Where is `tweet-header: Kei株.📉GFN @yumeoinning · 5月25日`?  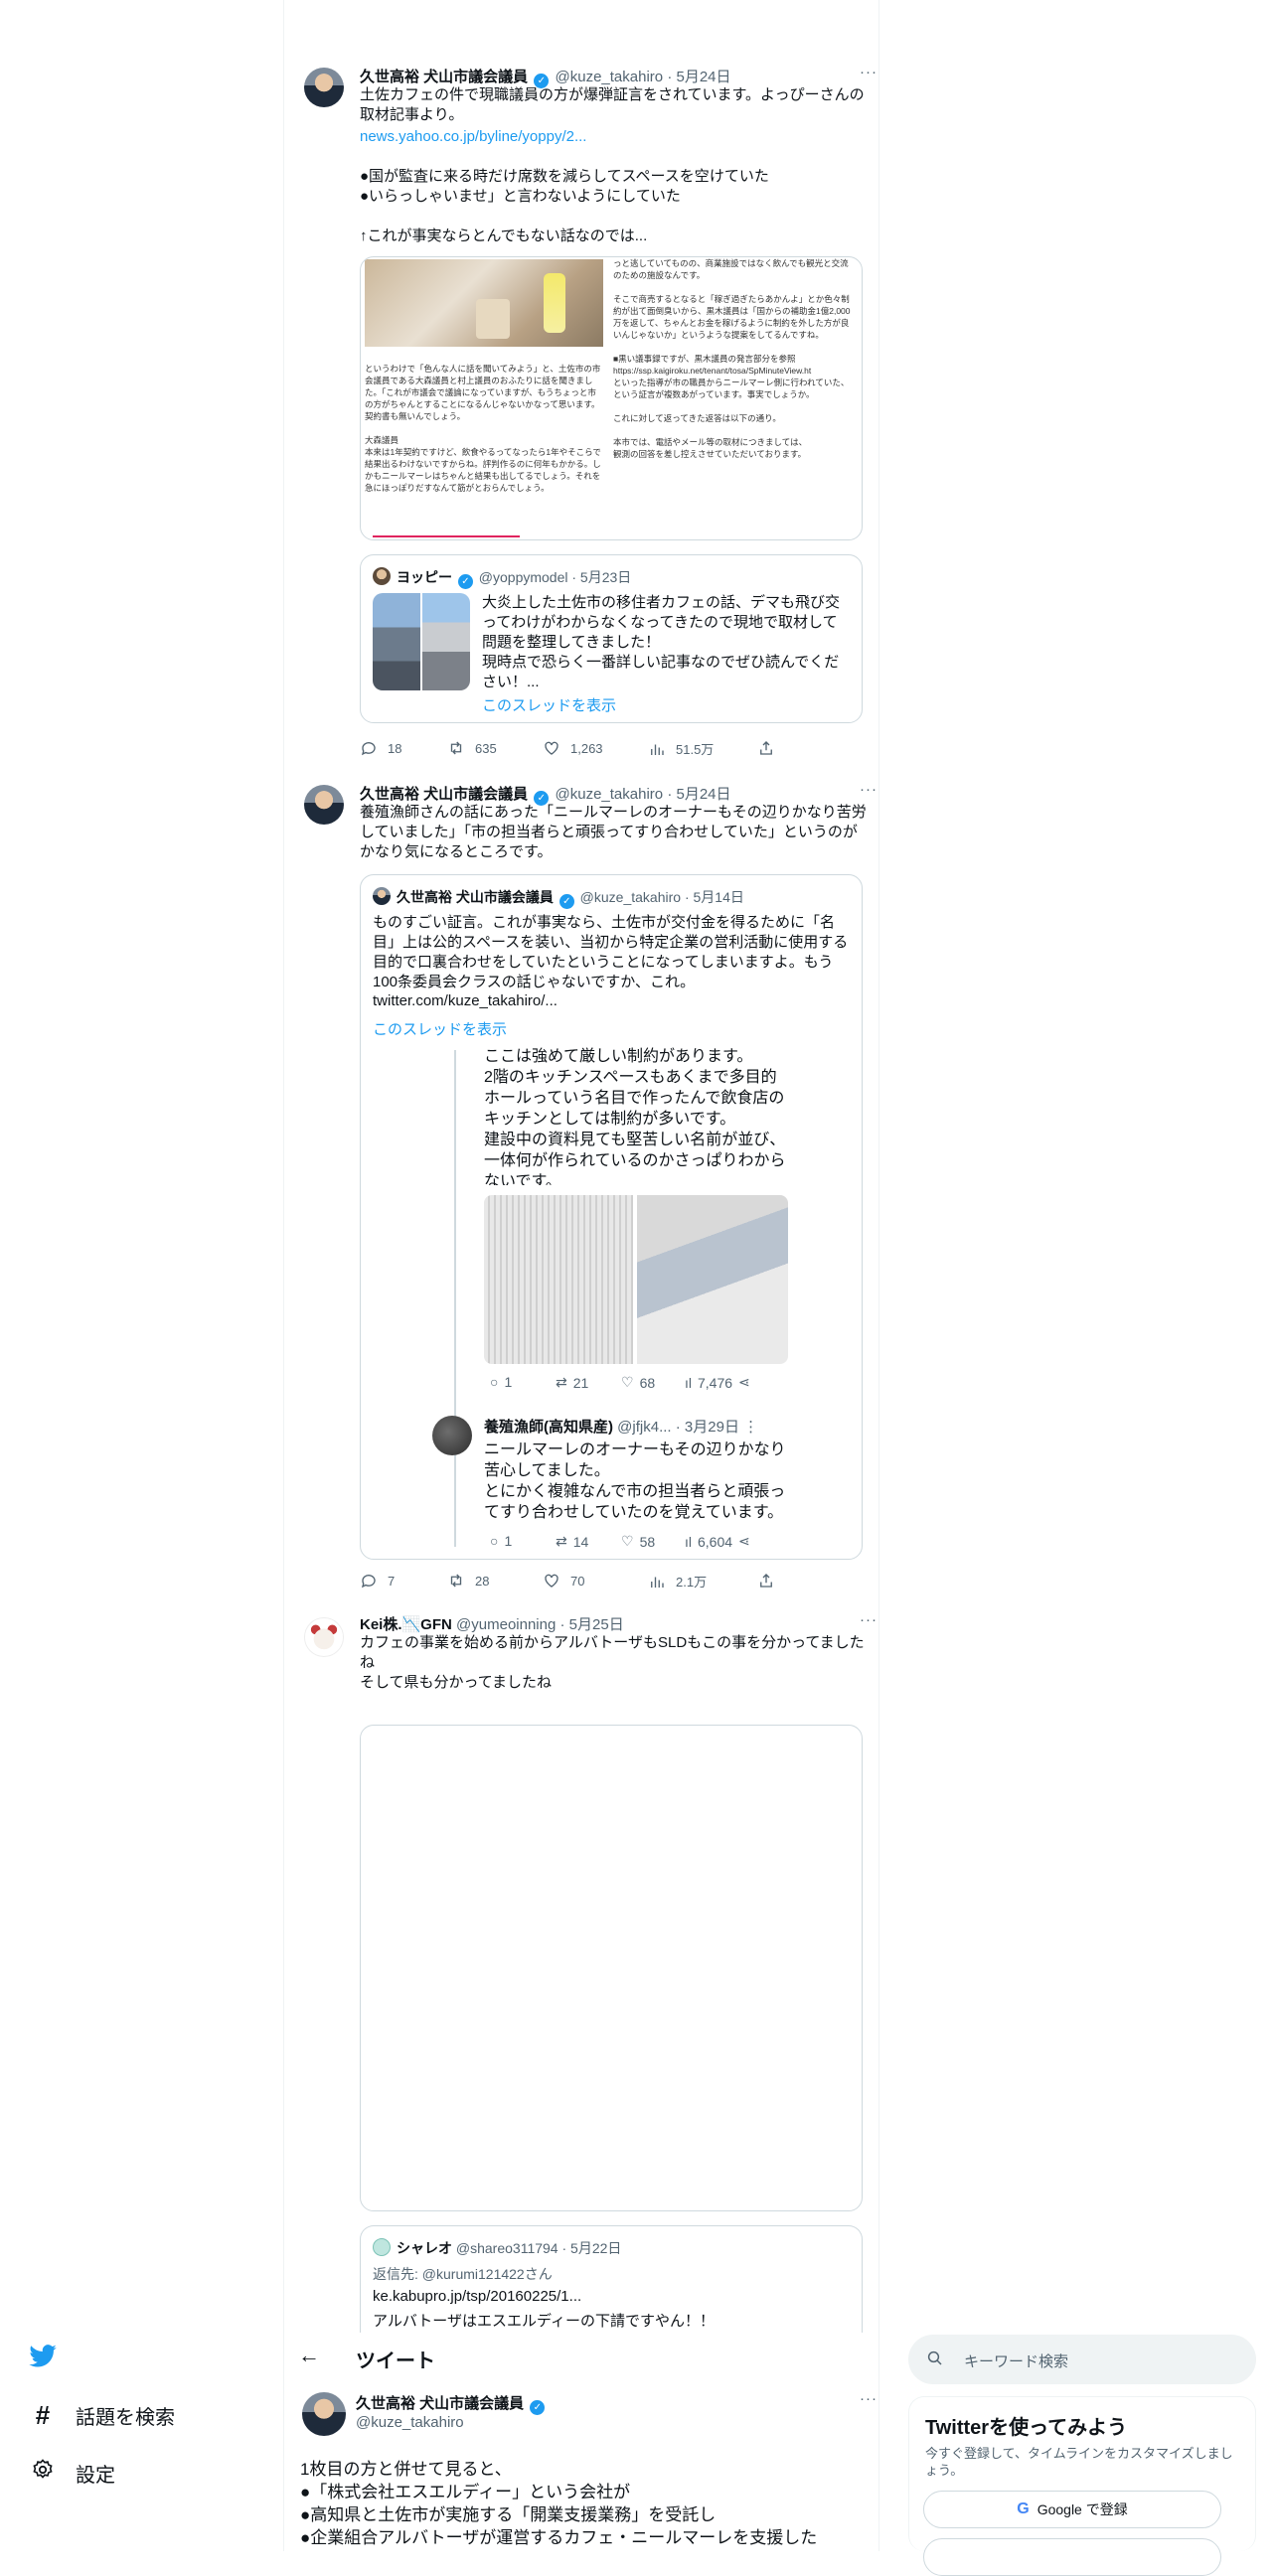
tweet-header: Kei株.📉GFN @yumeoinning · 5月25日 is located at coordinates (492, 1624).